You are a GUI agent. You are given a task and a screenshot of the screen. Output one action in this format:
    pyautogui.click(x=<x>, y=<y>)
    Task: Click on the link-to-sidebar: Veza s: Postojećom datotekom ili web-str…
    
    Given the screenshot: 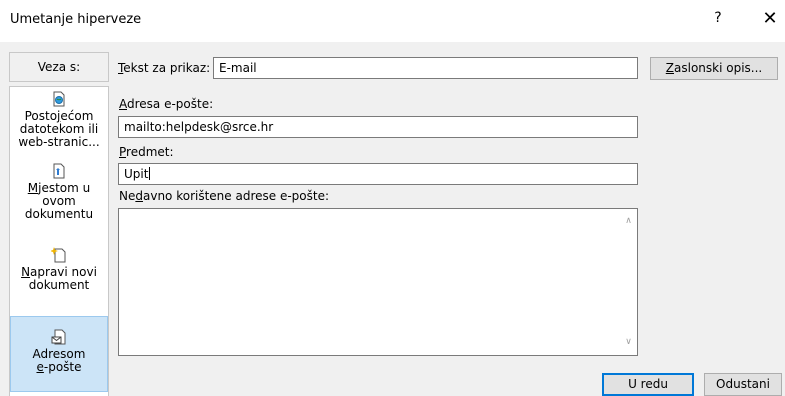 What is the action you would take?
    pyautogui.click(x=59, y=224)
    